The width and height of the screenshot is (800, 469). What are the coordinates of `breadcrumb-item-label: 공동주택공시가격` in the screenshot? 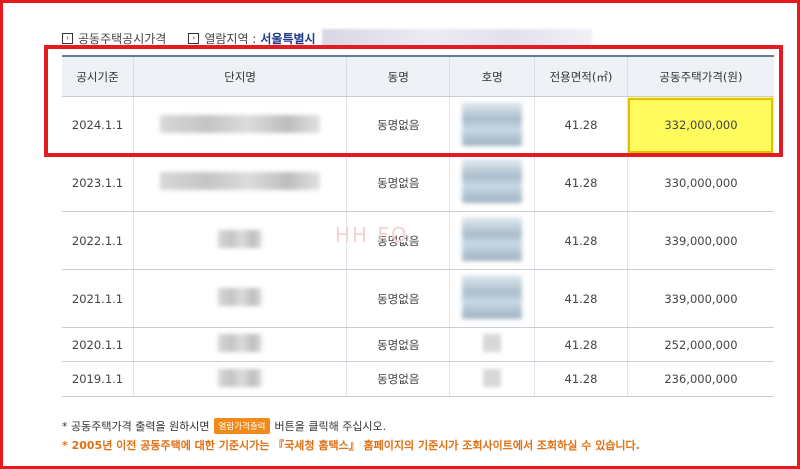 It's located at (122, 38).